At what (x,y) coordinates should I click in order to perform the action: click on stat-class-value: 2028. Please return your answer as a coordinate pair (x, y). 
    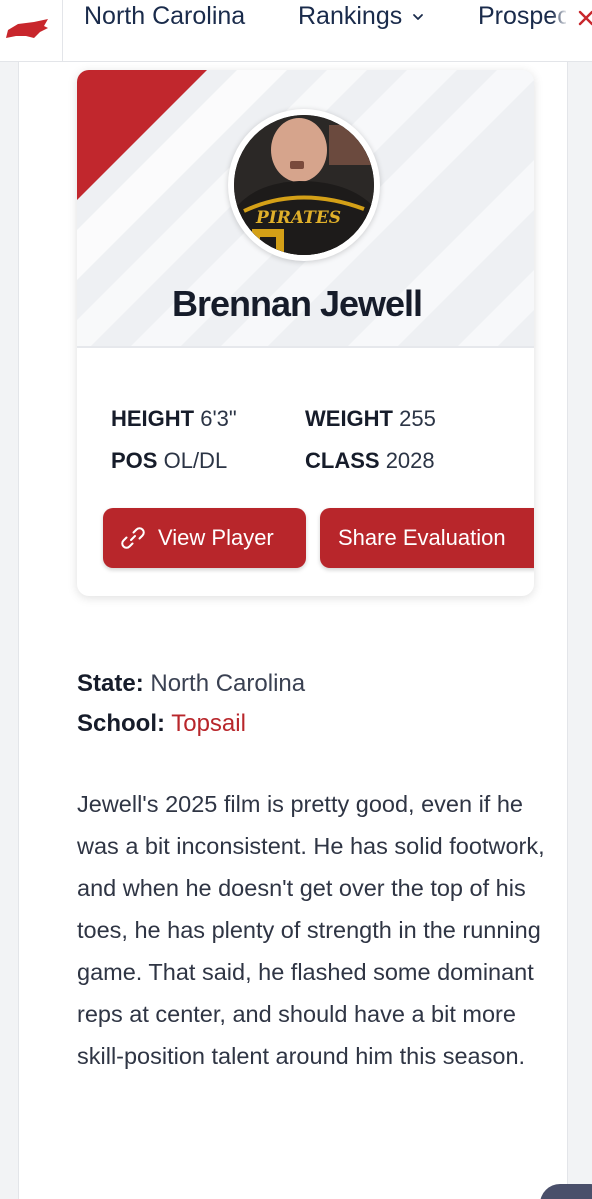
    Looking at the image, I should click on (410, 460).